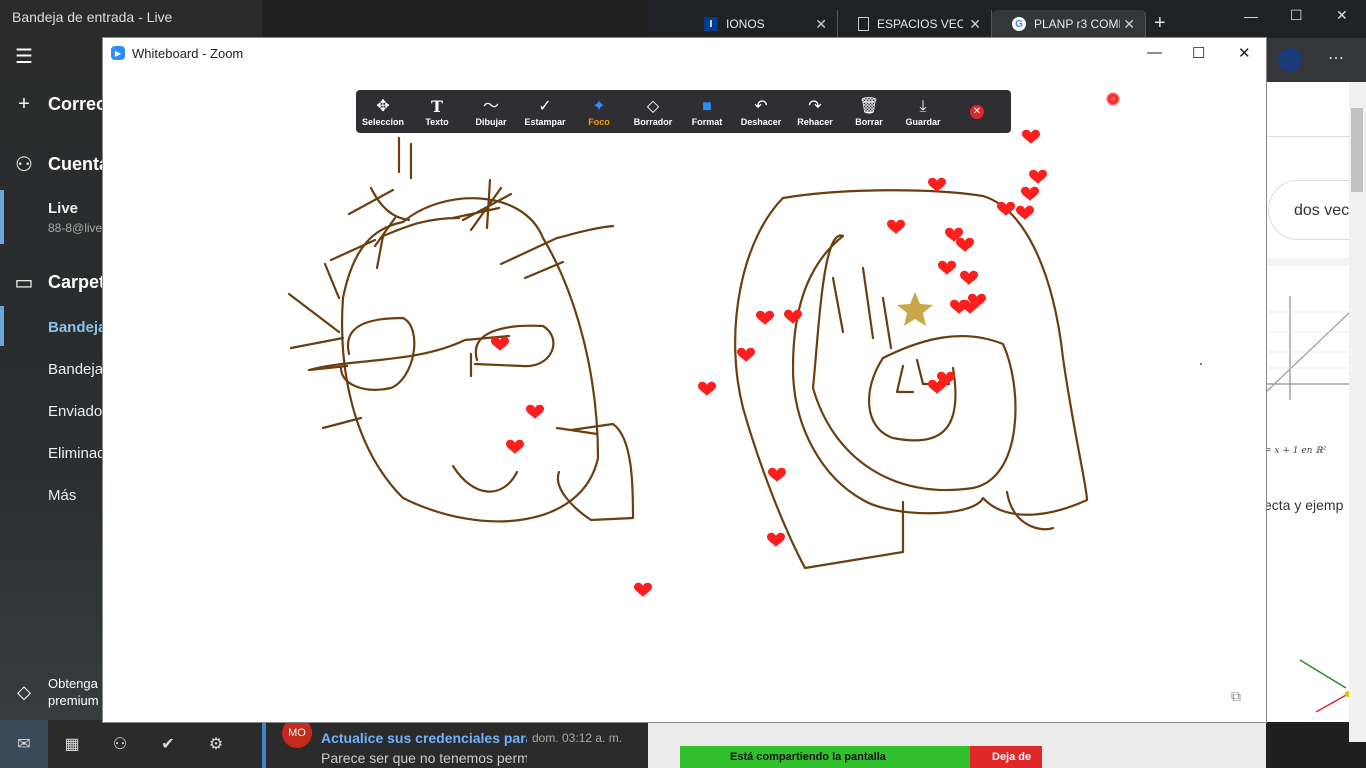 Image resolution: width=1366 pixels, height=768 pixels. I want to click on todo-icon: ✔, so click(168, 744).